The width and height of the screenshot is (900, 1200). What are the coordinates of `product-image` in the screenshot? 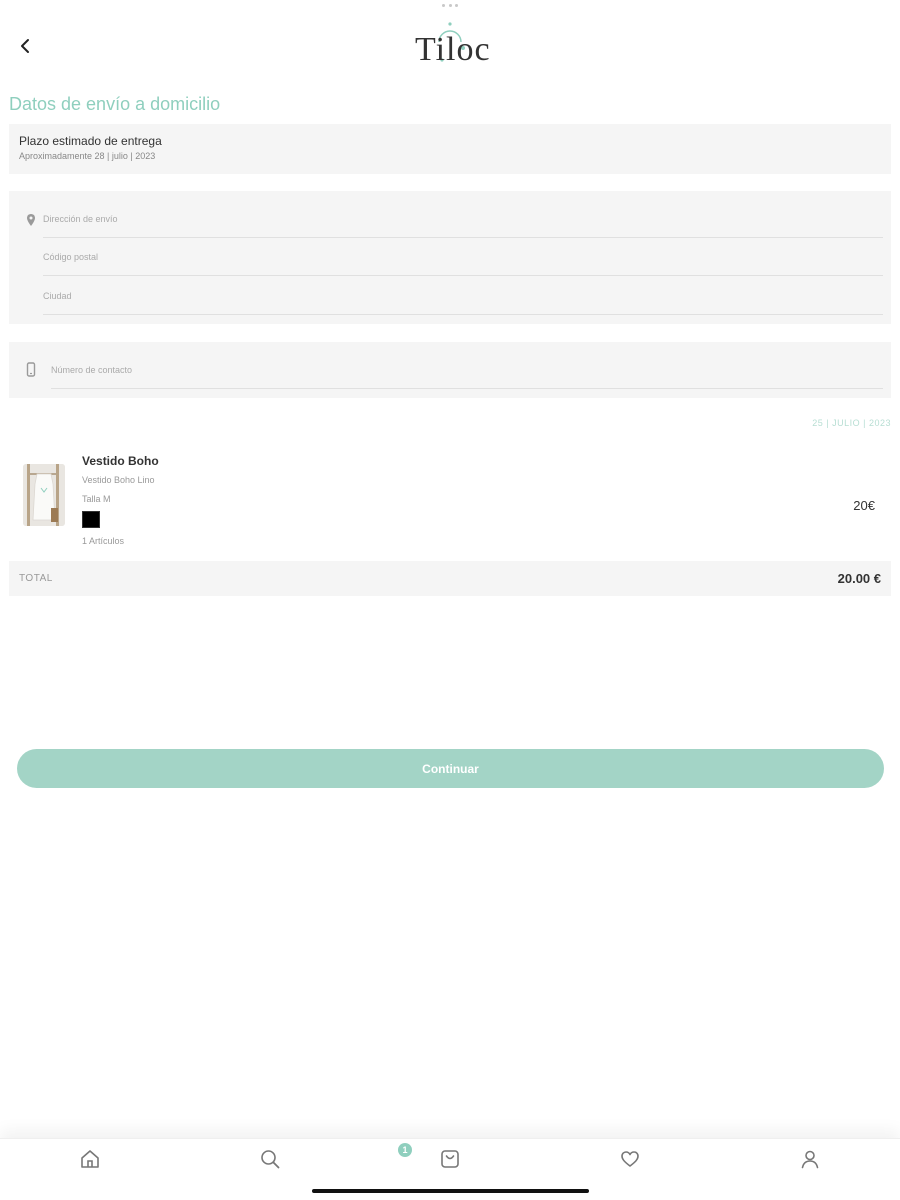 It's located at (44, 495).